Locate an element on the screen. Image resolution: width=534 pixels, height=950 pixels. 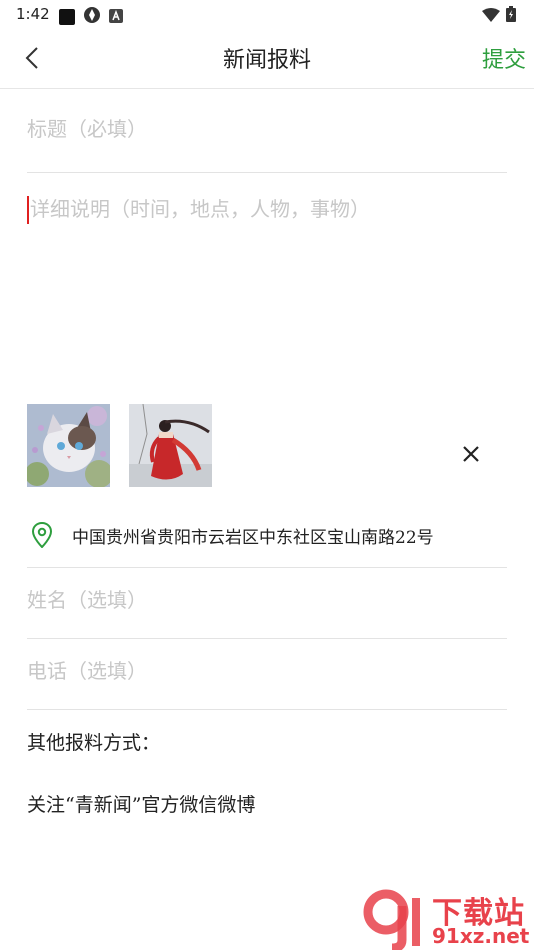
wifi-icon is located at coordinates (491, 16).